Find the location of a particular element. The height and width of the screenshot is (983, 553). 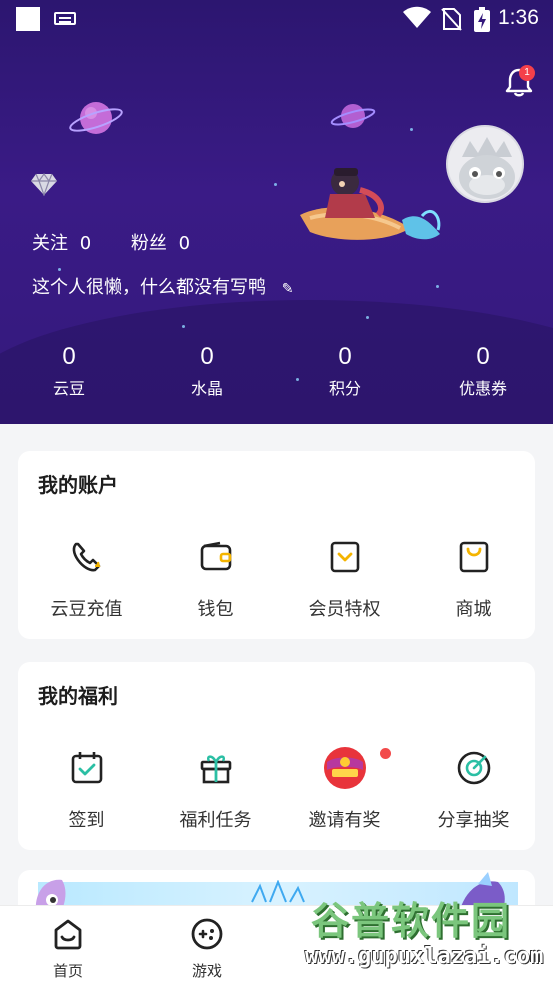

battery-charging-icon is located at coordinates (482, 19).